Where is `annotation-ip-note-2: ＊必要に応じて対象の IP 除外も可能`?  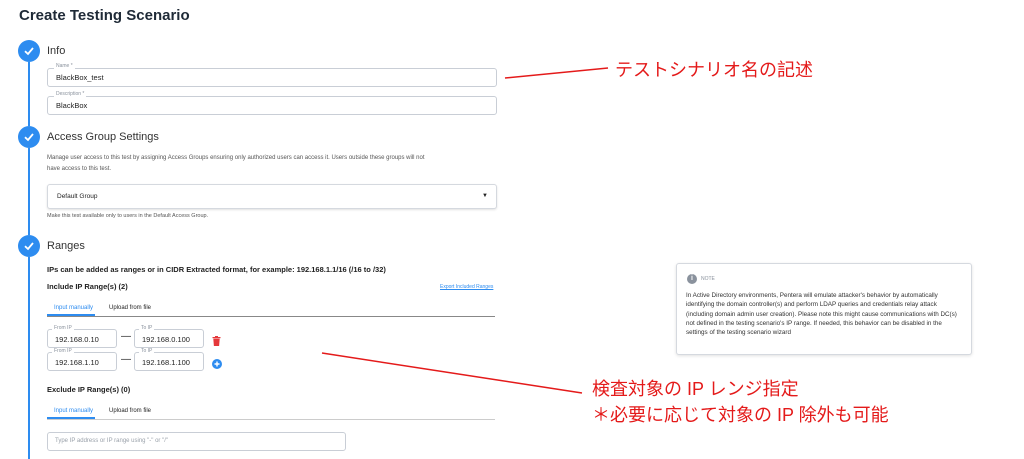 annotation-ip-note-2: ＊必要に応じて対象の IP 除外も可能 is located at coordinates (740, 415).